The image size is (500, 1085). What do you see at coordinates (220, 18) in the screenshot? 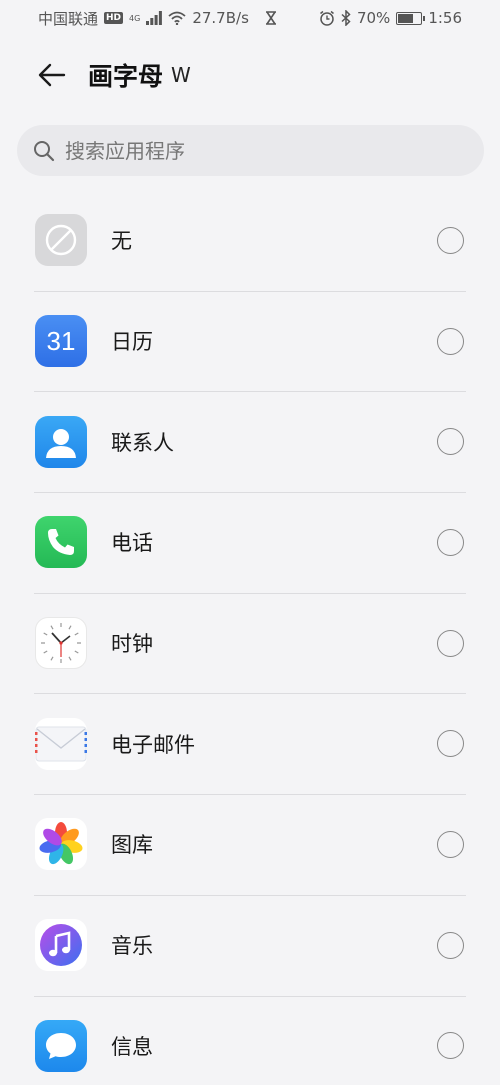
I see `network-speed: 27.7B/s` at bounding box center [220, 18].